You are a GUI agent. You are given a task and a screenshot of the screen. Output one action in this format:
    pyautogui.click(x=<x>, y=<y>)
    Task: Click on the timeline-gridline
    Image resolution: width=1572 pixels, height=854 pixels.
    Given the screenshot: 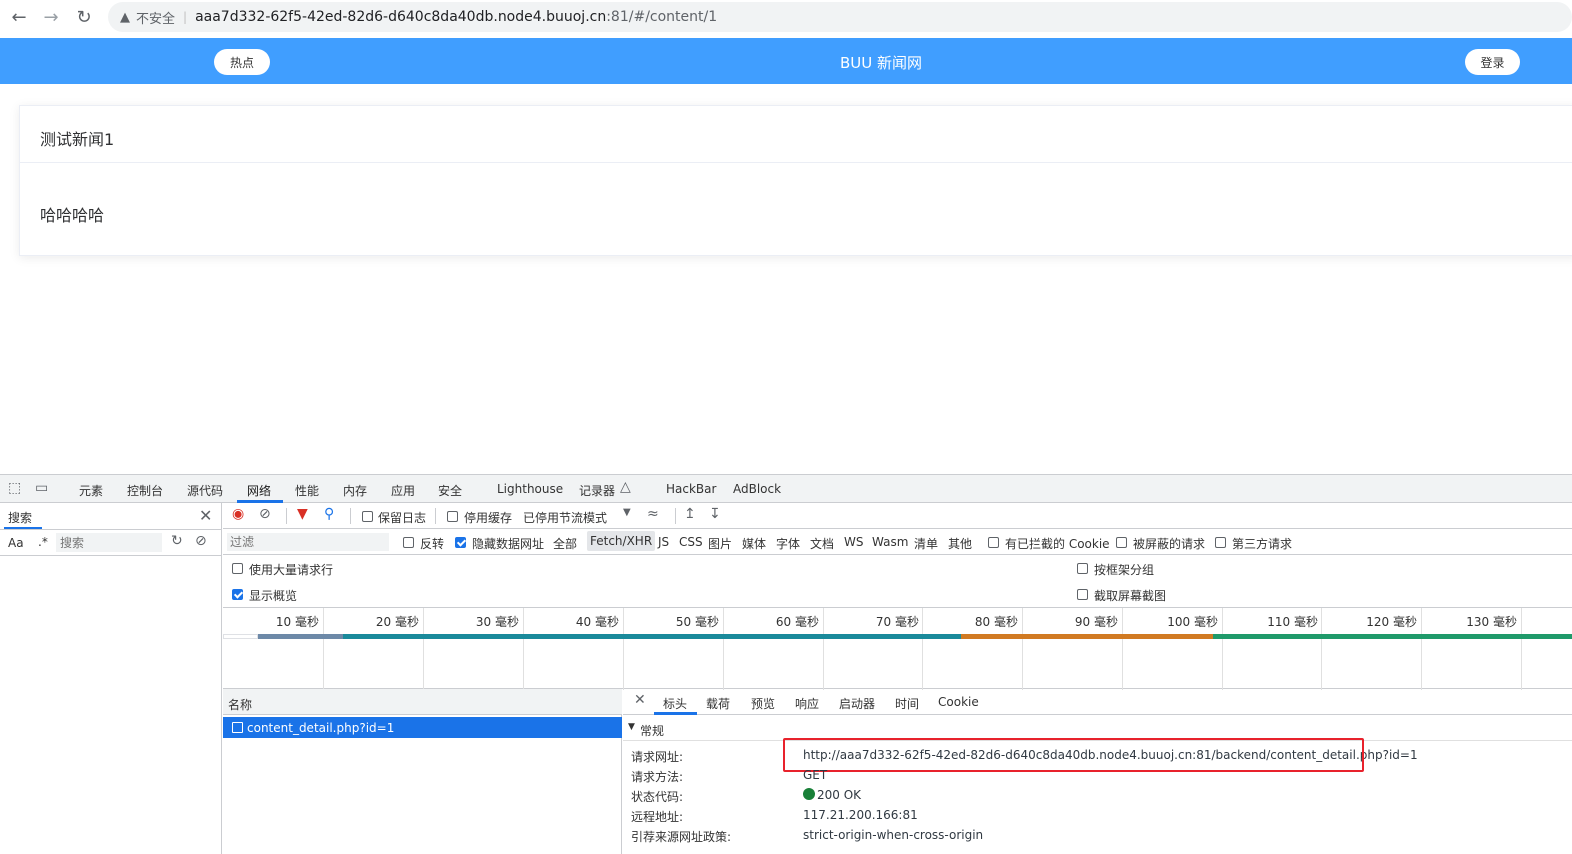 What is the action you would take?
    pyautogui.click(x=1521, y=649)
    